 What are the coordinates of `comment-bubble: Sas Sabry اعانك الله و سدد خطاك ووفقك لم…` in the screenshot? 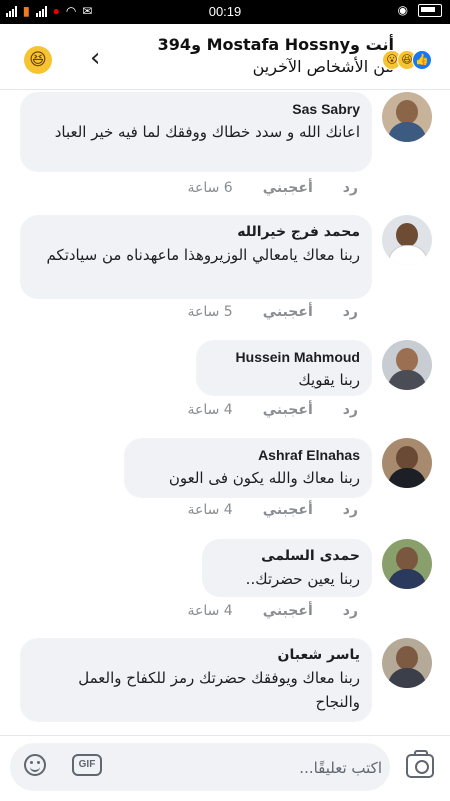 It's located at (196, 132).